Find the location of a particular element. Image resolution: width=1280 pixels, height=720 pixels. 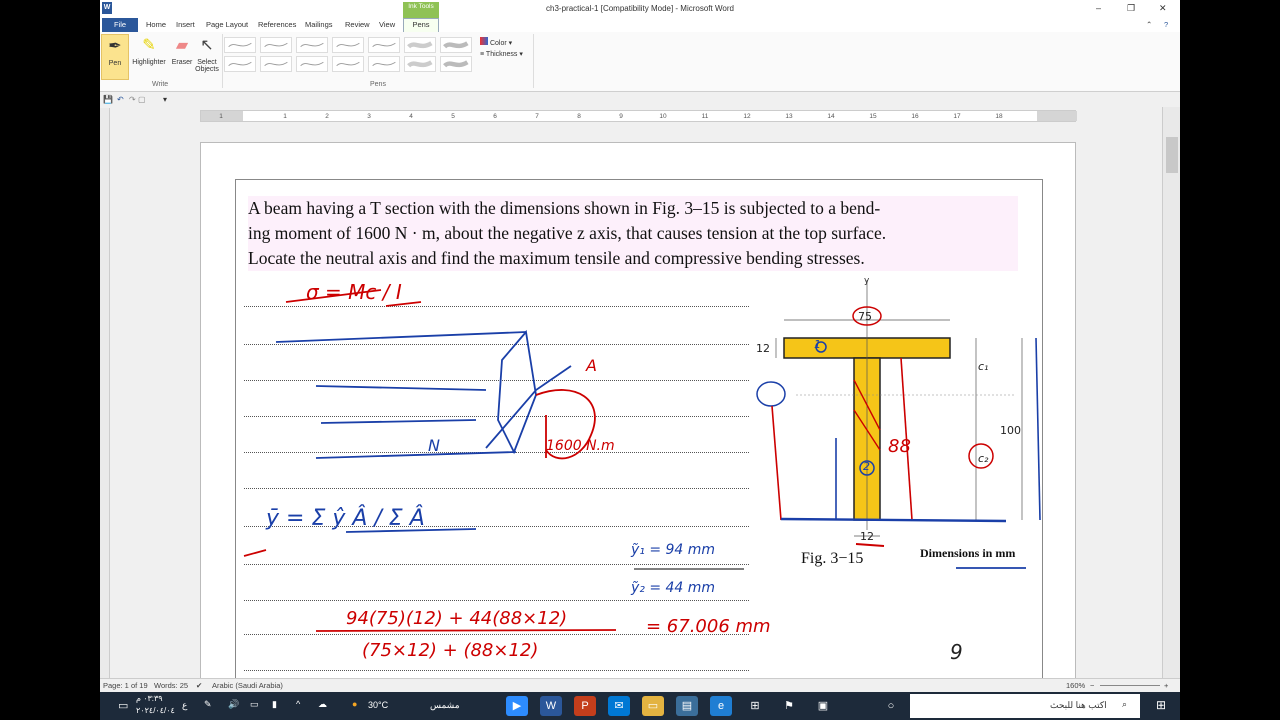

horizontal-ruler: 1 1 2 3 4 5 6 7 8 9 10 11 12 13 14 15 16 17 18 is located at coordinates (638, 116).